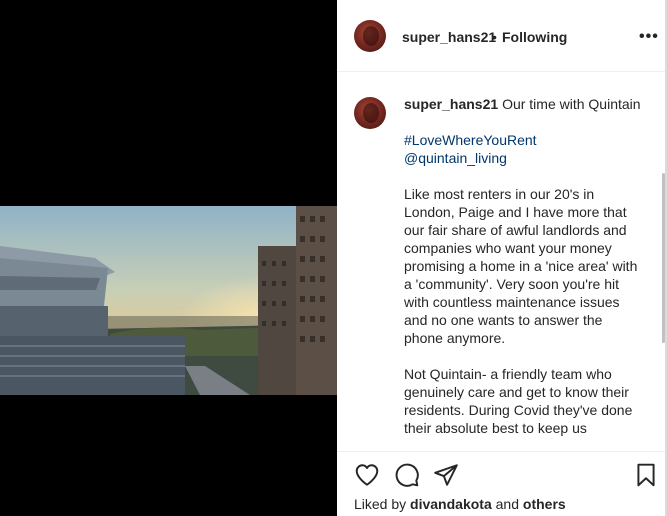 This screenshot has width=667, height=516. What do you see at coordinates (380, 504) in the screenshot?
I see `likes-prefix: Liked by` at bounding box center [380, 504].